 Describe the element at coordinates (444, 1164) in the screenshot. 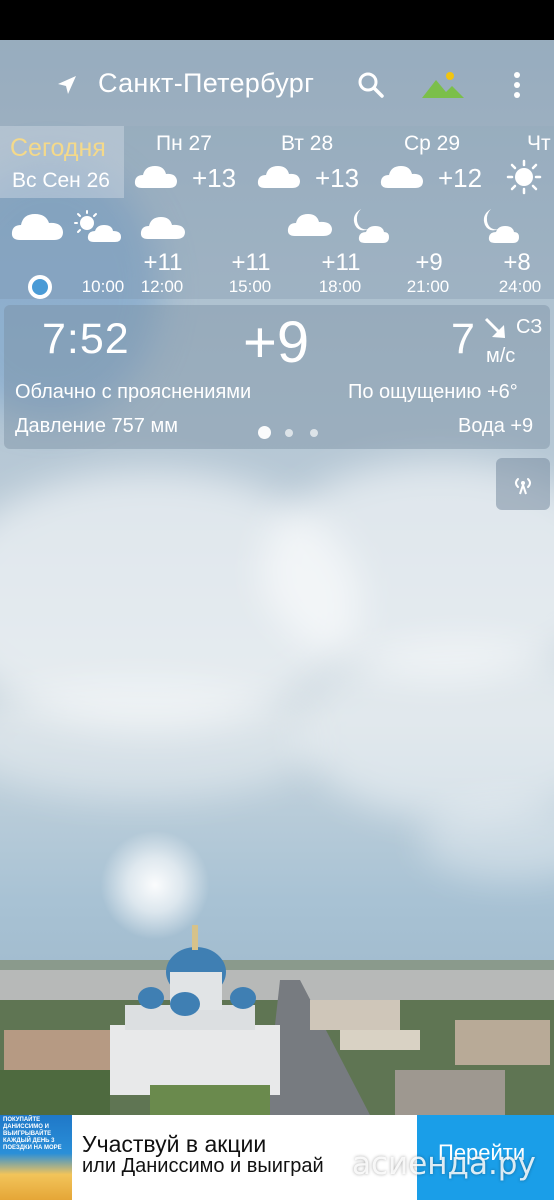

I see `watermark: асиенда.ру` at that location.